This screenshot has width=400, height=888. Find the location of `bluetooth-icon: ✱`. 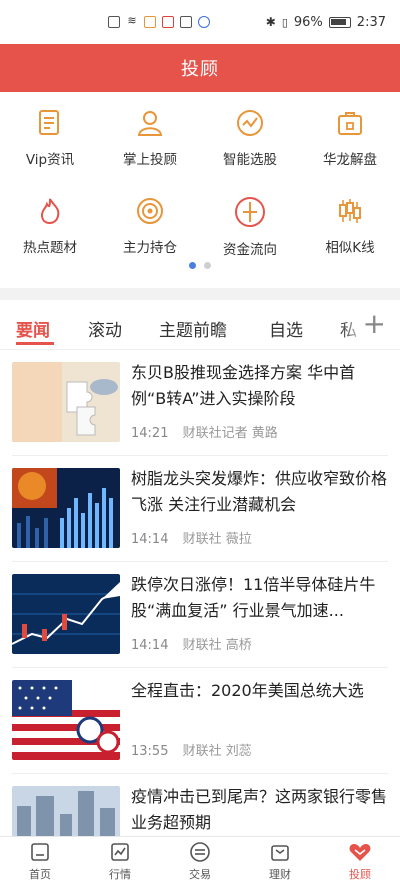

bluetooth-icon: ✱ is located at coordinates (270, 22).